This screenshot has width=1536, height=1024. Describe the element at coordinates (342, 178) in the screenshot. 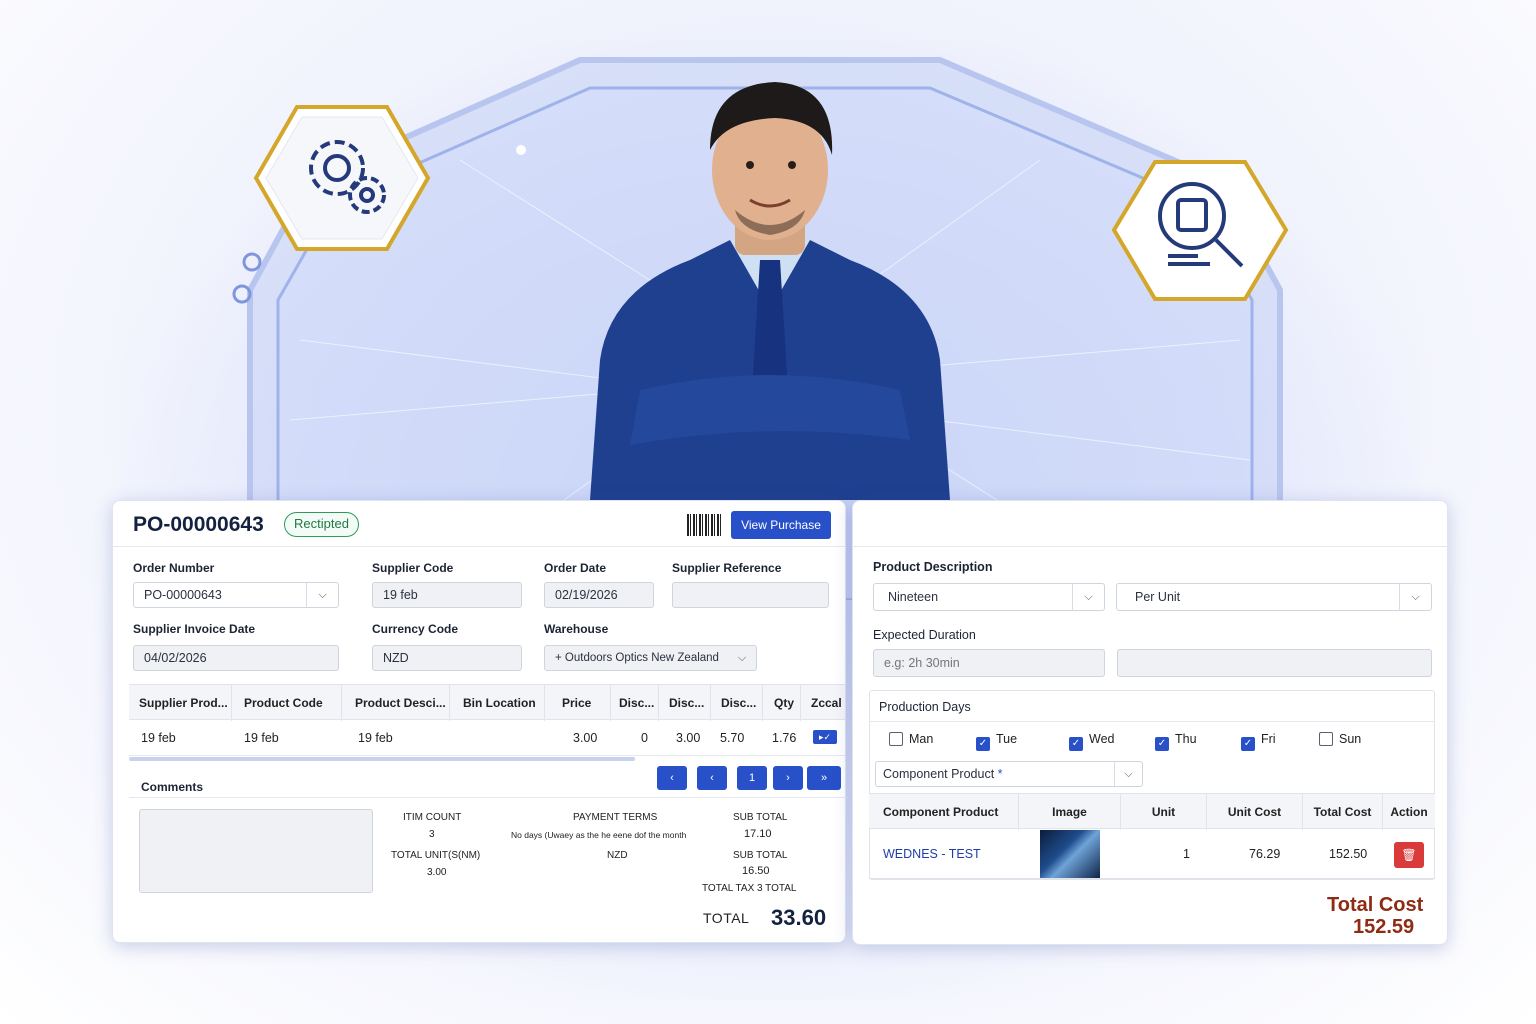

I see `gears-icon` at that location.